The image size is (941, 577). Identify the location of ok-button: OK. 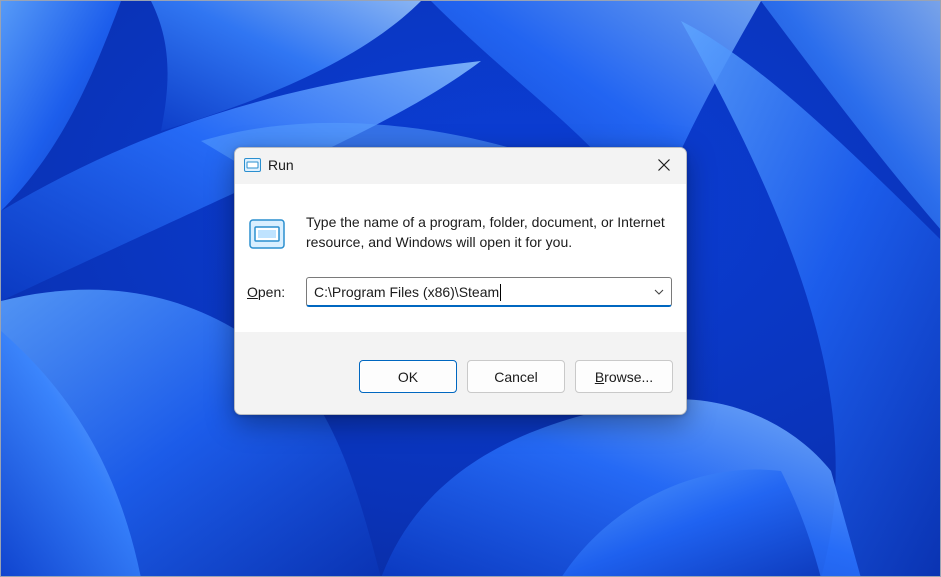
(408, 376).